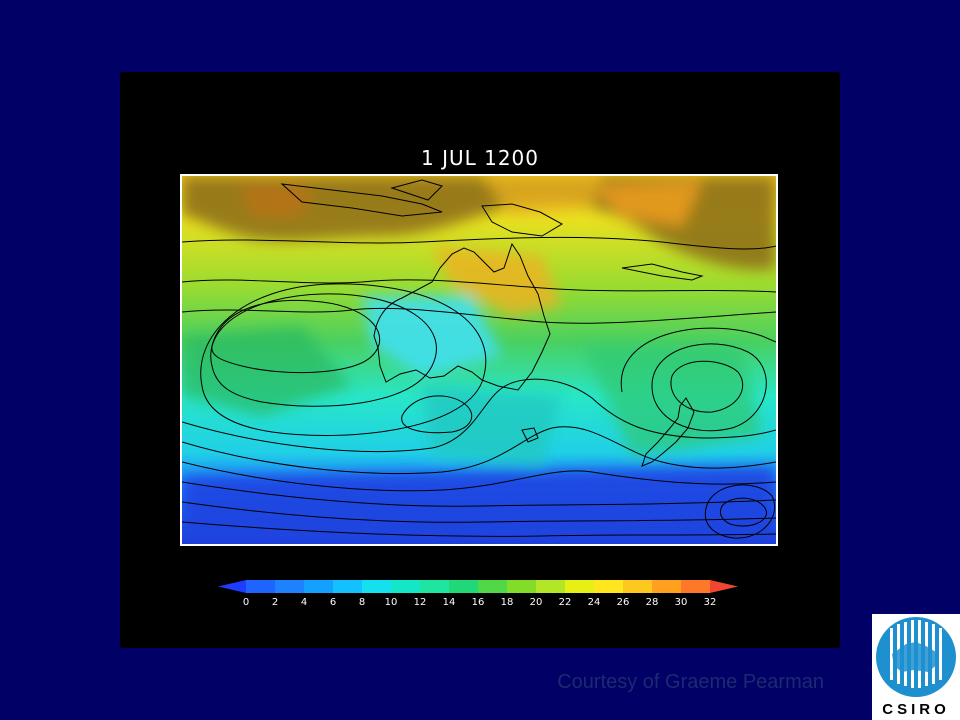 The height and width of the screenshot is (720, 960). Describe the element at coordinates (246, 602) in the screenshot. I see `colorbar-tick-label: 0` at that location.